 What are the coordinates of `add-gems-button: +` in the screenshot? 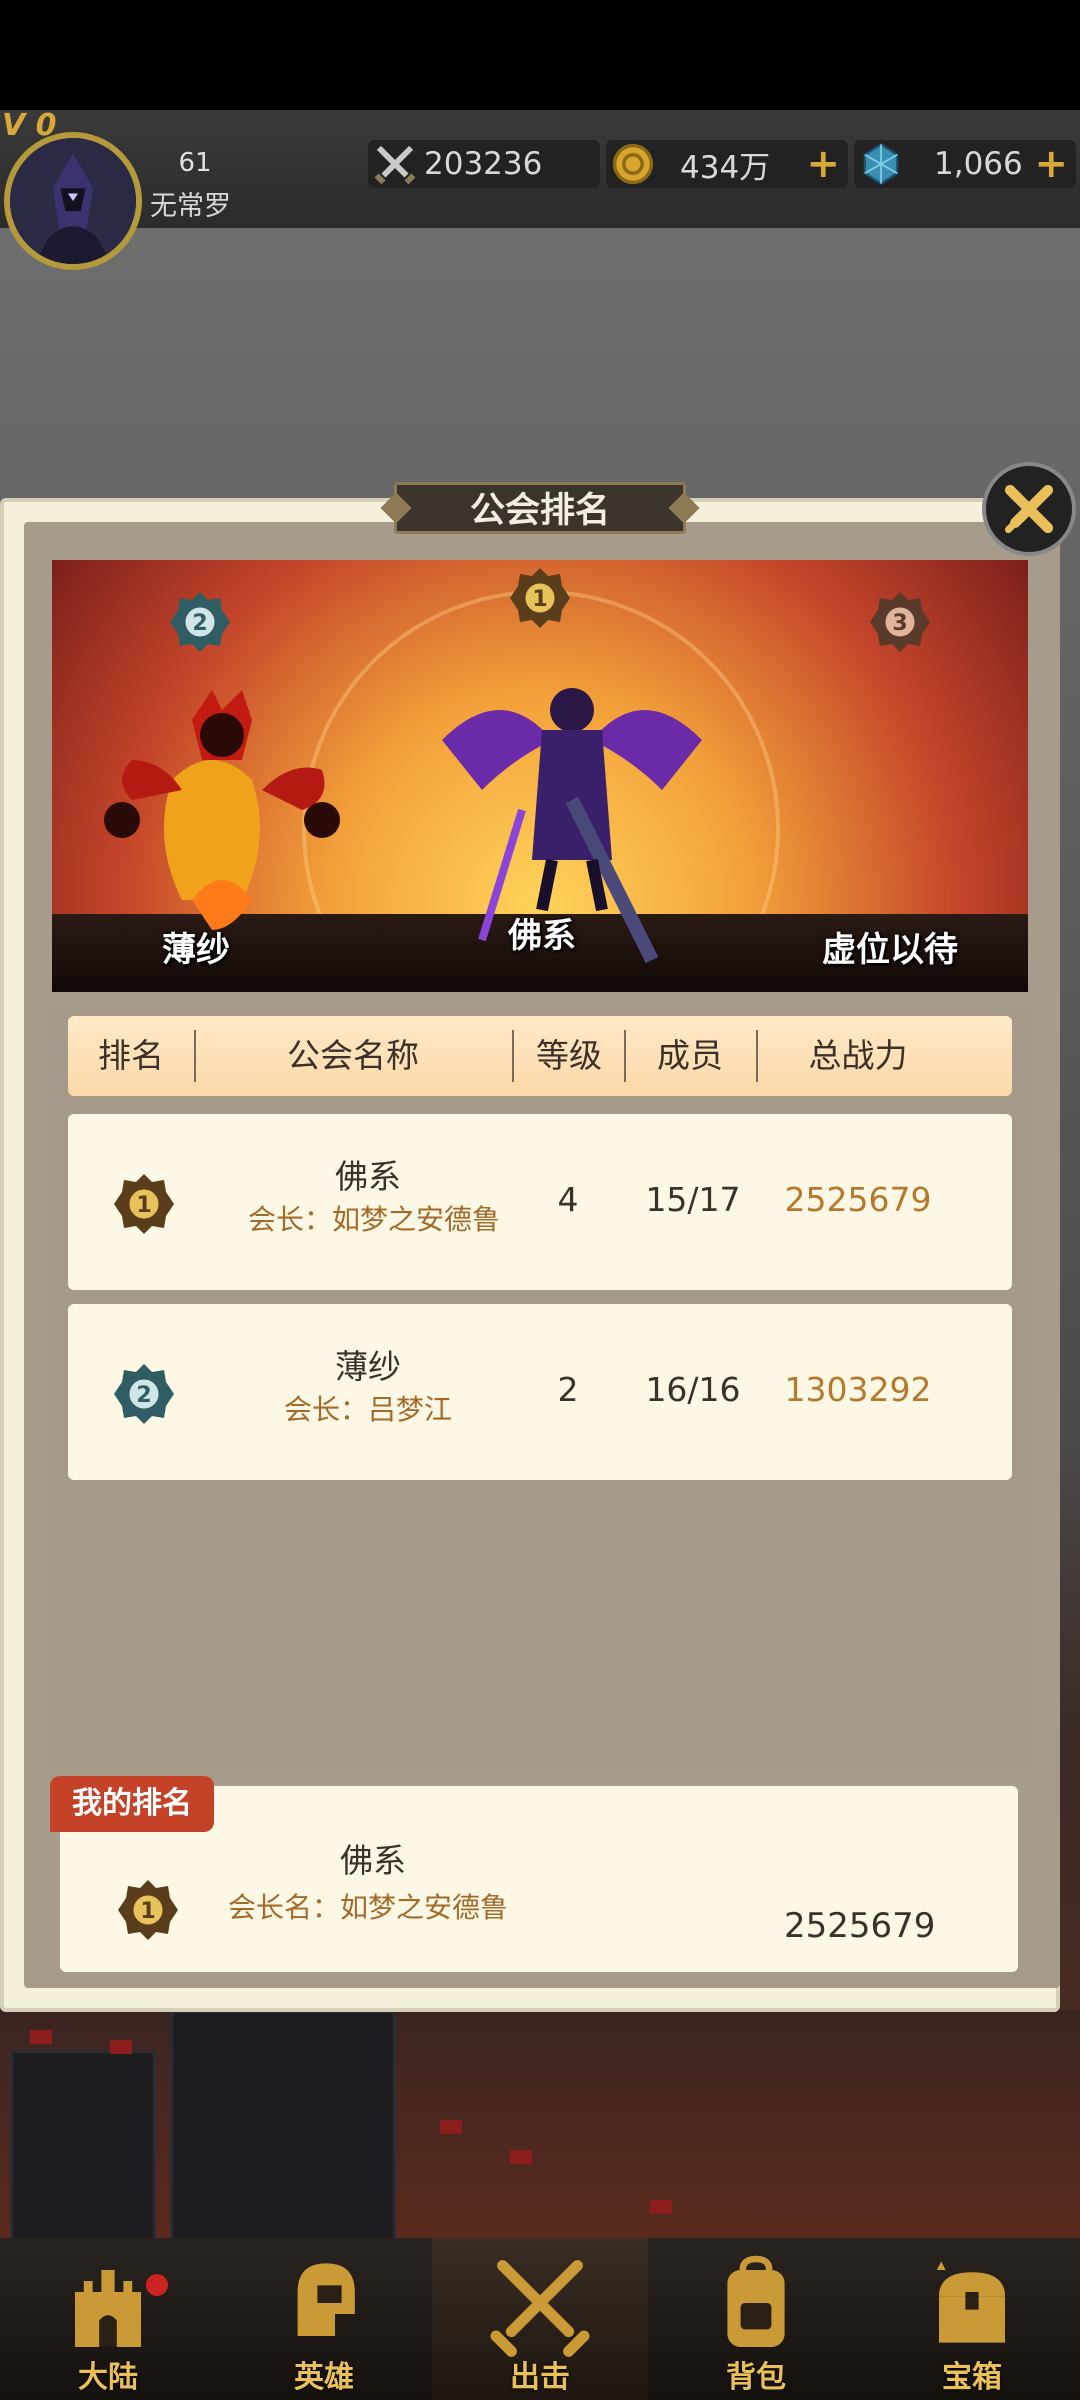 It's located at (1051, 164).